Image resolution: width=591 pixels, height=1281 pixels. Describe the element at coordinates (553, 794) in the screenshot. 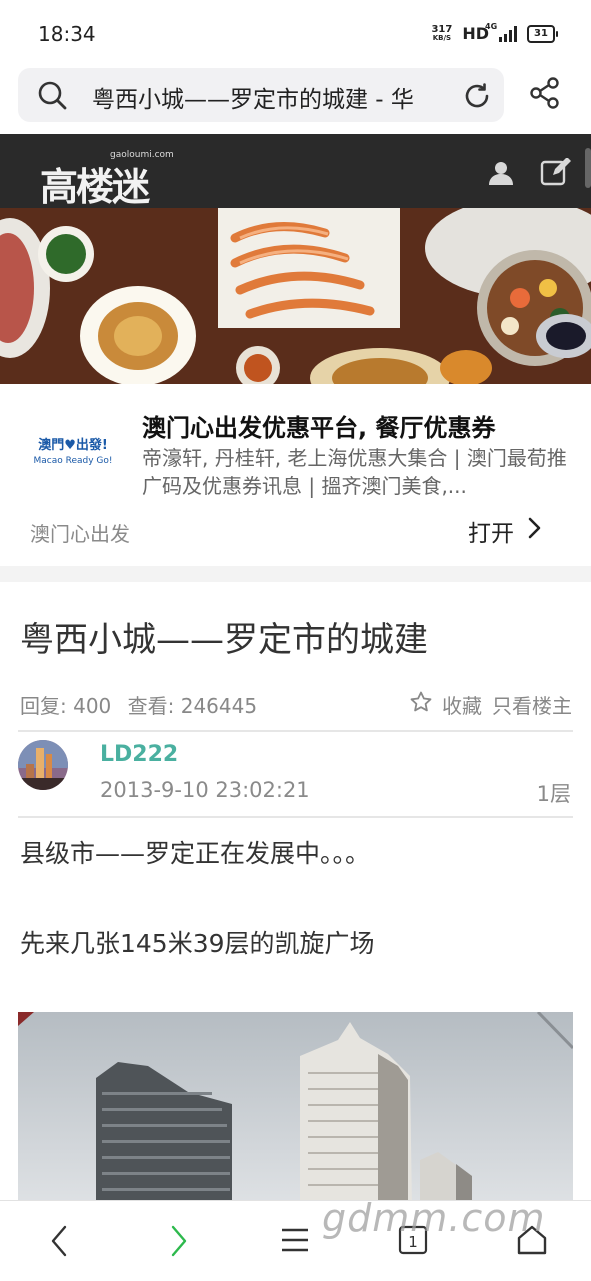

I see `floor-number: 1层` at that location.